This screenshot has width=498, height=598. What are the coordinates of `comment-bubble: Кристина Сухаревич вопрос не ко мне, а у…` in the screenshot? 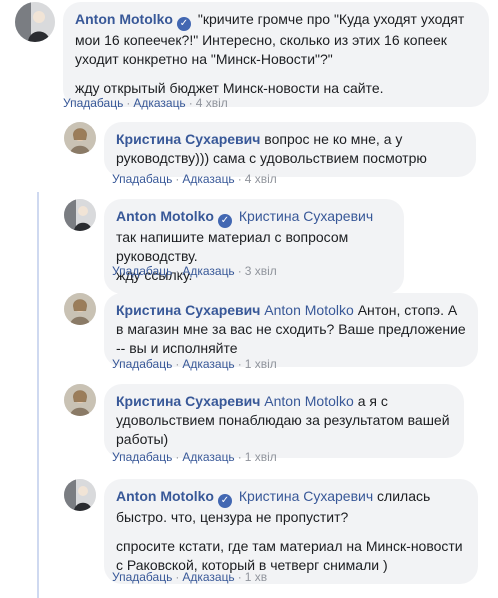 It's located at (290, 149).